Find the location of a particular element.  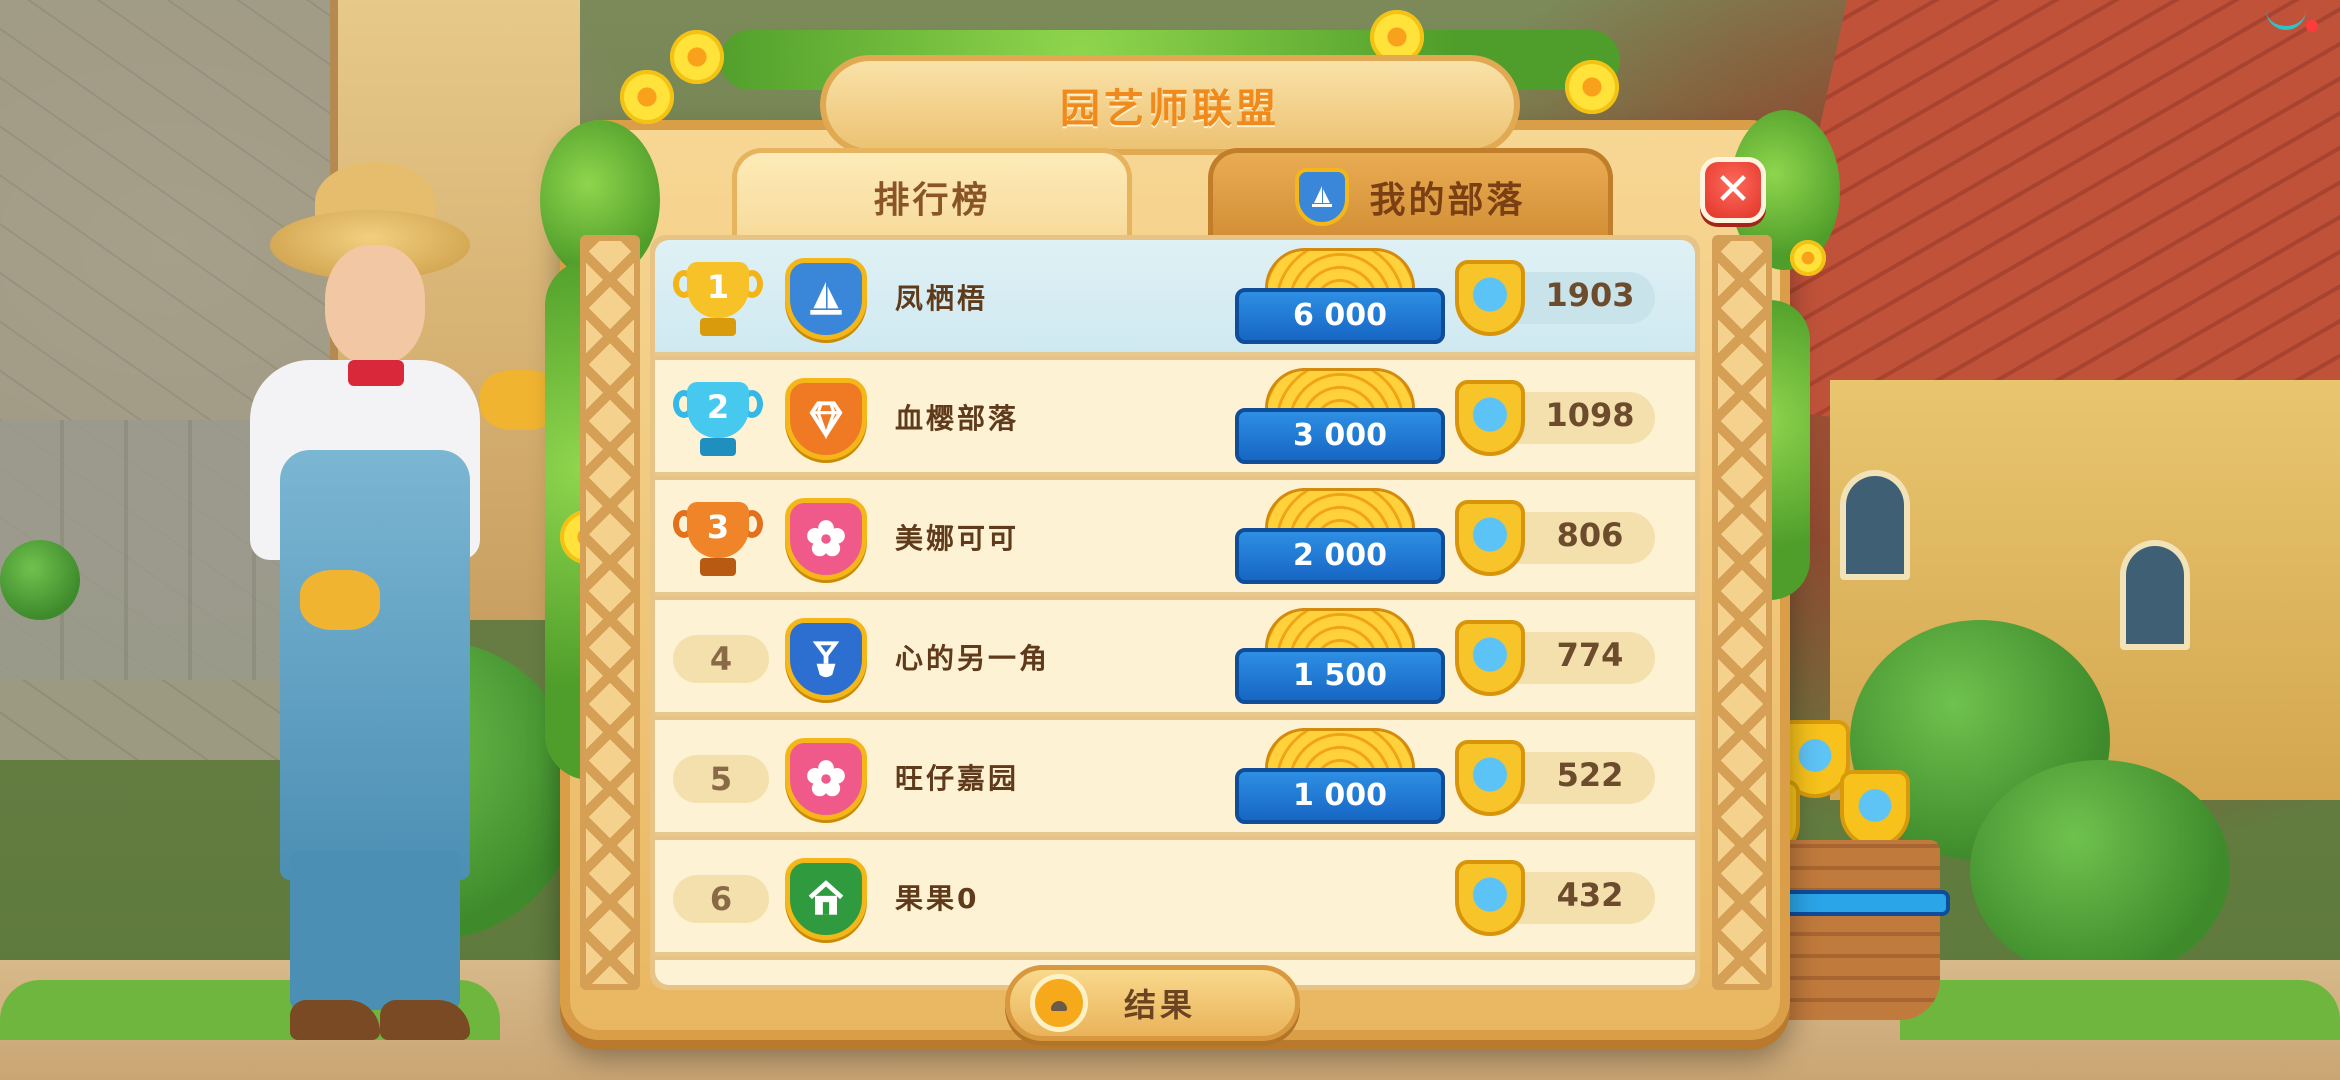

shield-icon is located at coordinates (1875, 809).